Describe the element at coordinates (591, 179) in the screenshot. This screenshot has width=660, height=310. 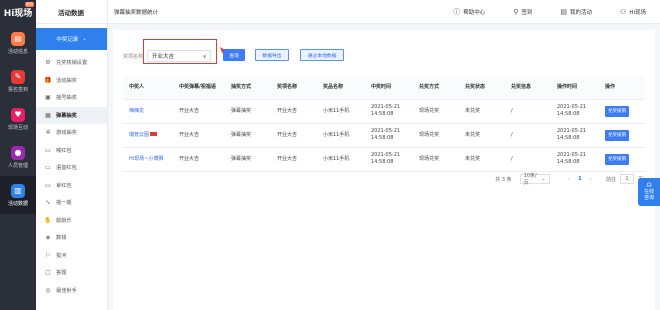
I see `next-page-button: ›` at that location.